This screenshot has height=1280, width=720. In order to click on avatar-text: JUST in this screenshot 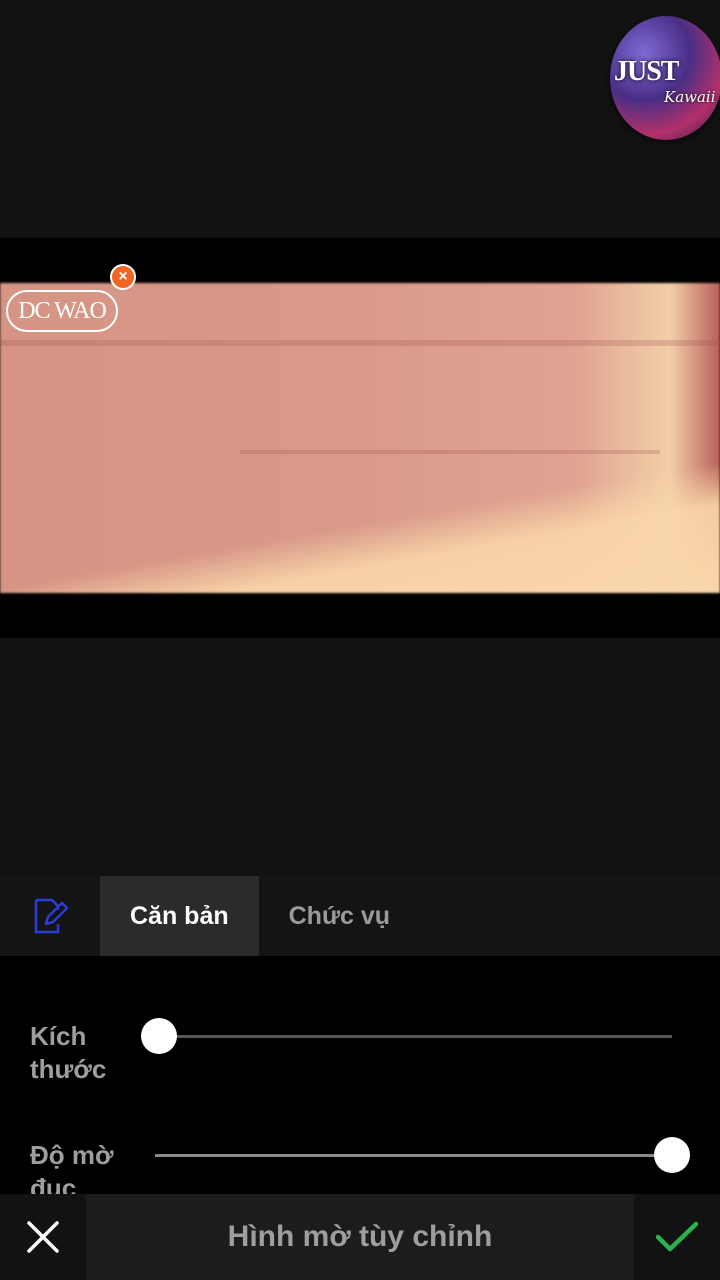, I will do `click(646, 71)`.